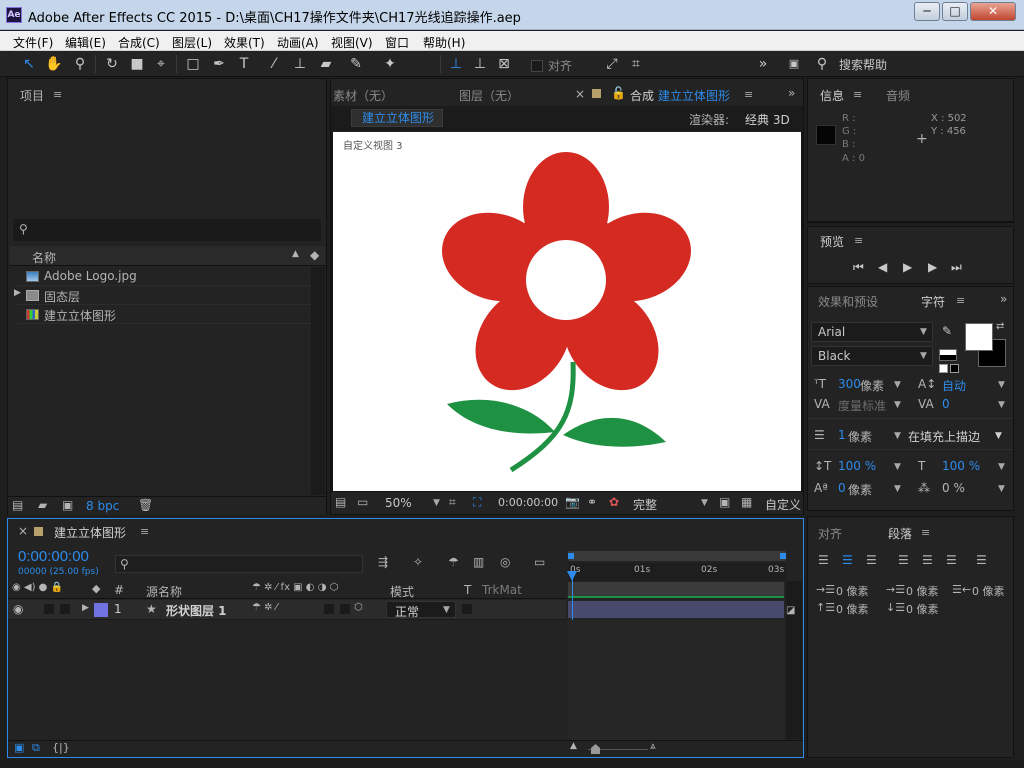  What do you see at coordinates (244, 64) in the screenshot?
I see `type-tool-icon: T` at bounding box center [244, 64].